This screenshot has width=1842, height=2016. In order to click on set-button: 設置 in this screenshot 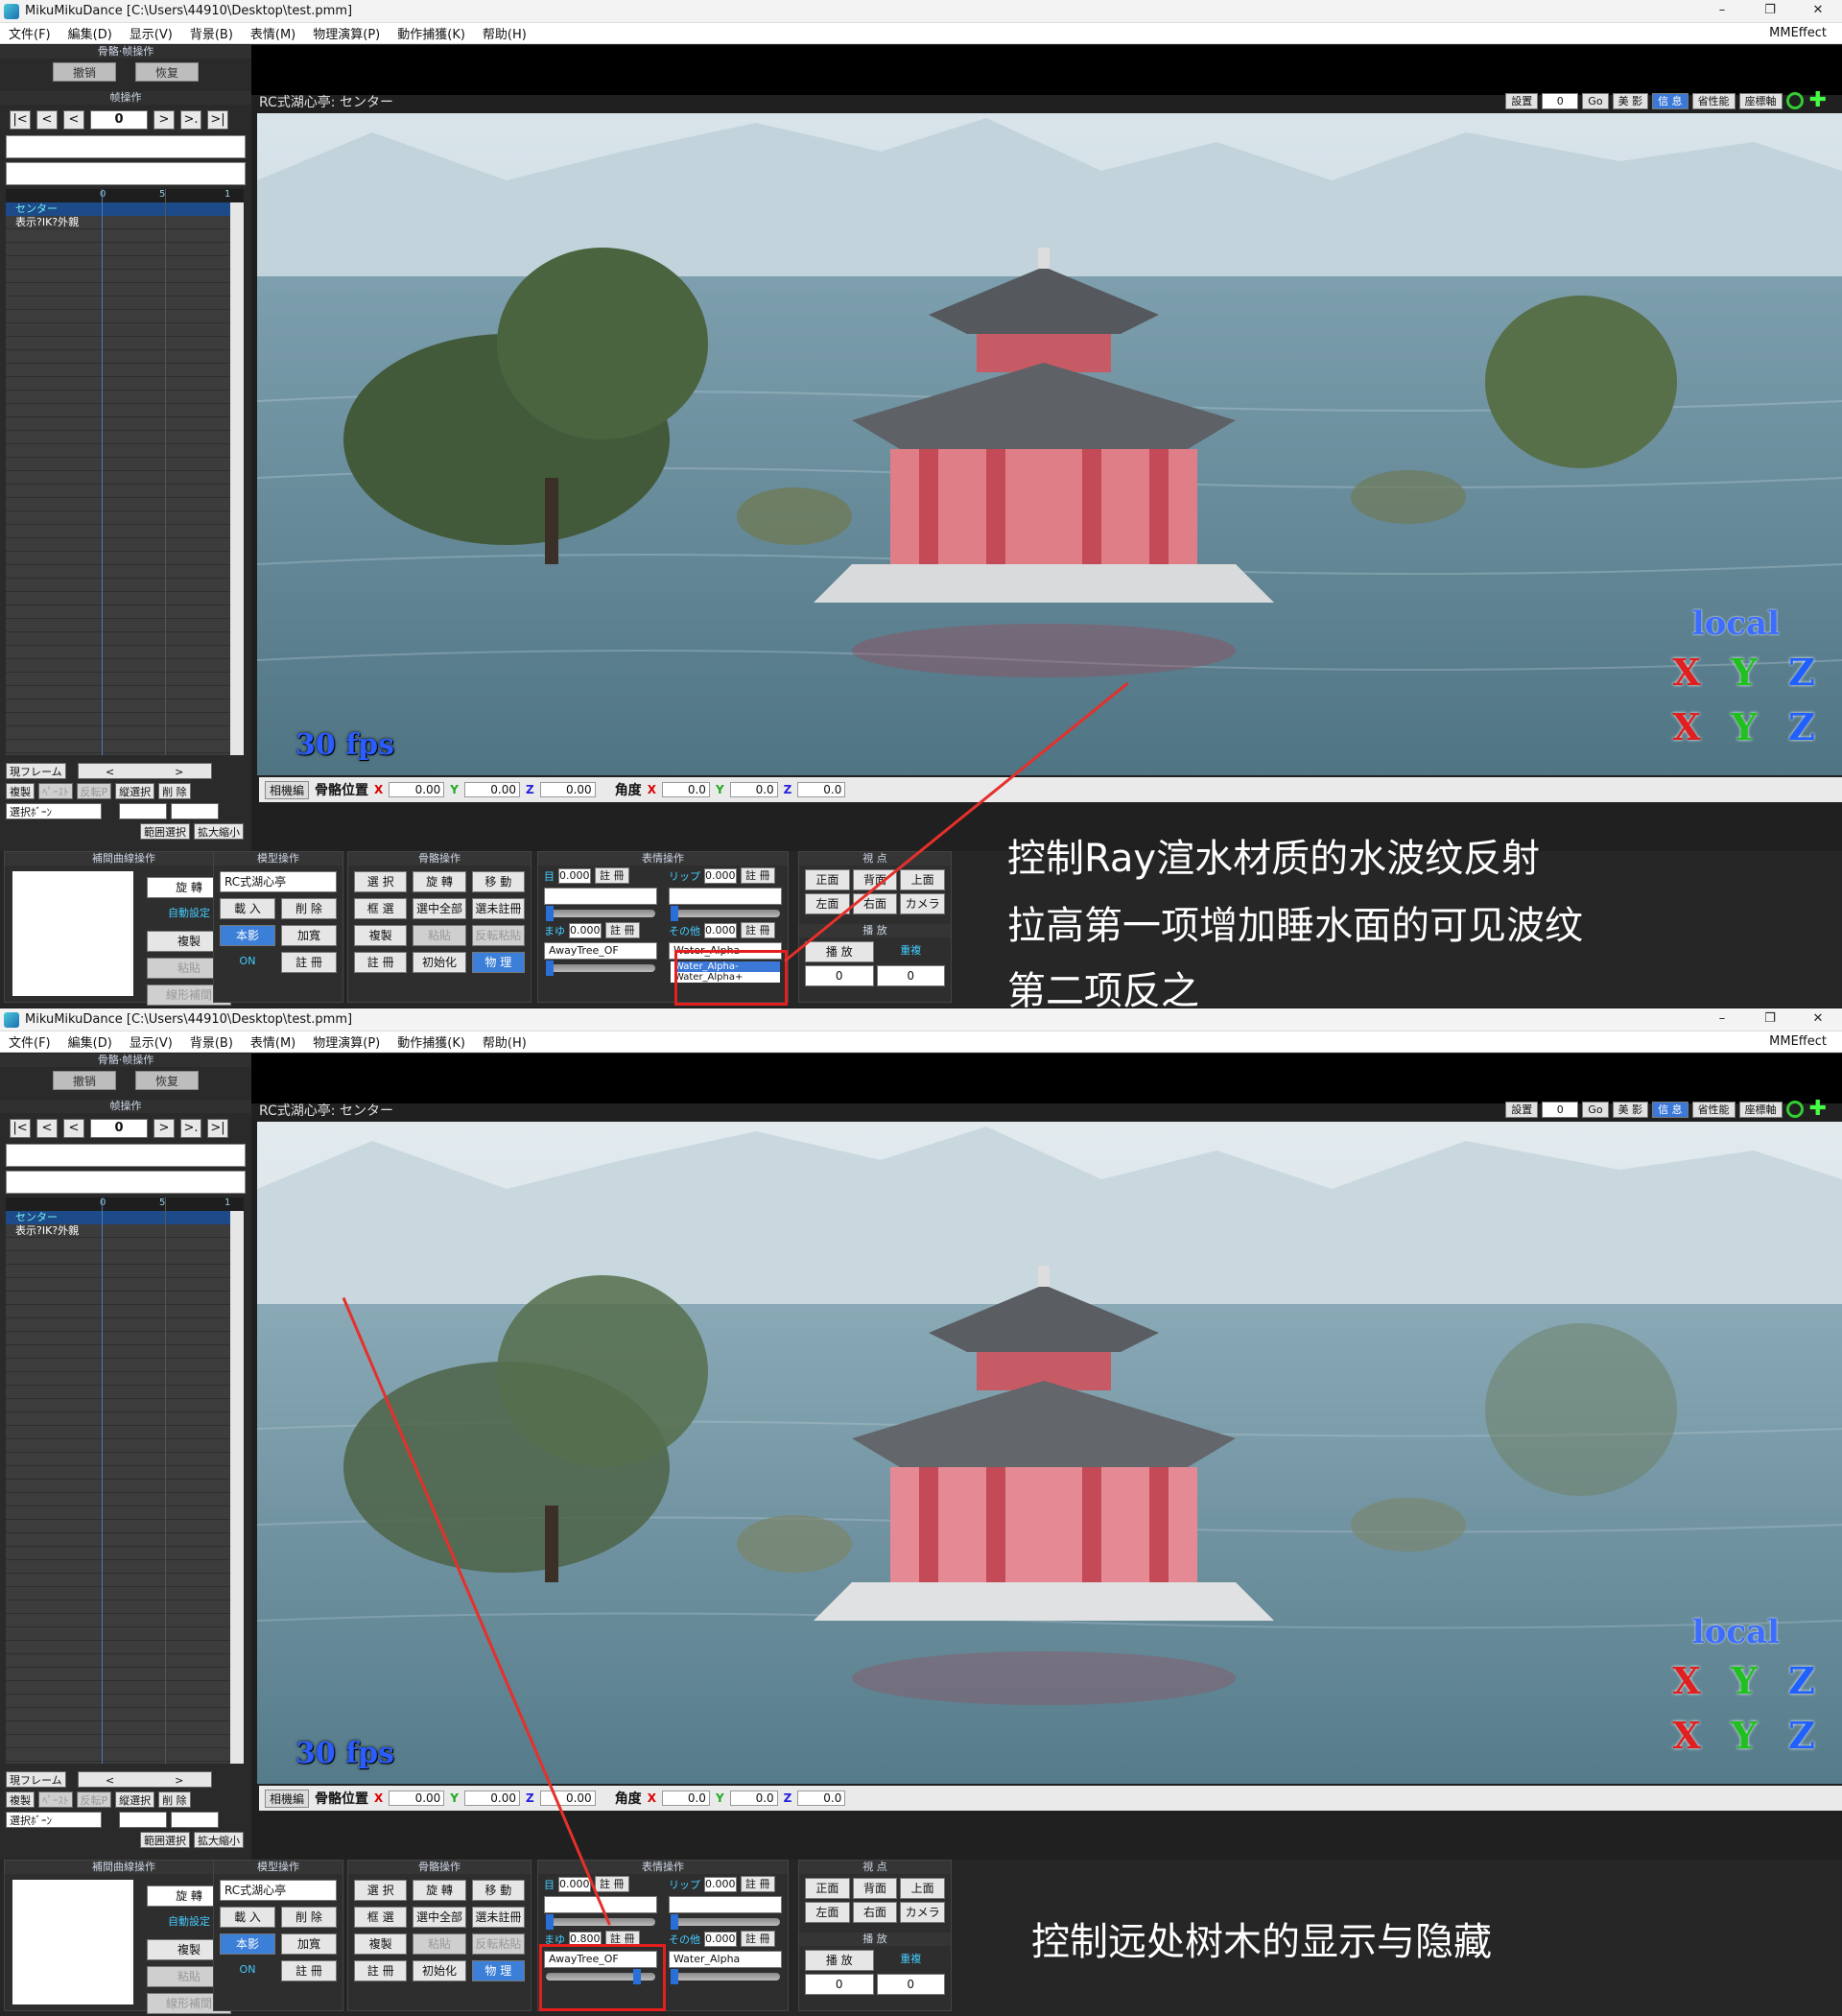, I will do `click(1522, 100)`.